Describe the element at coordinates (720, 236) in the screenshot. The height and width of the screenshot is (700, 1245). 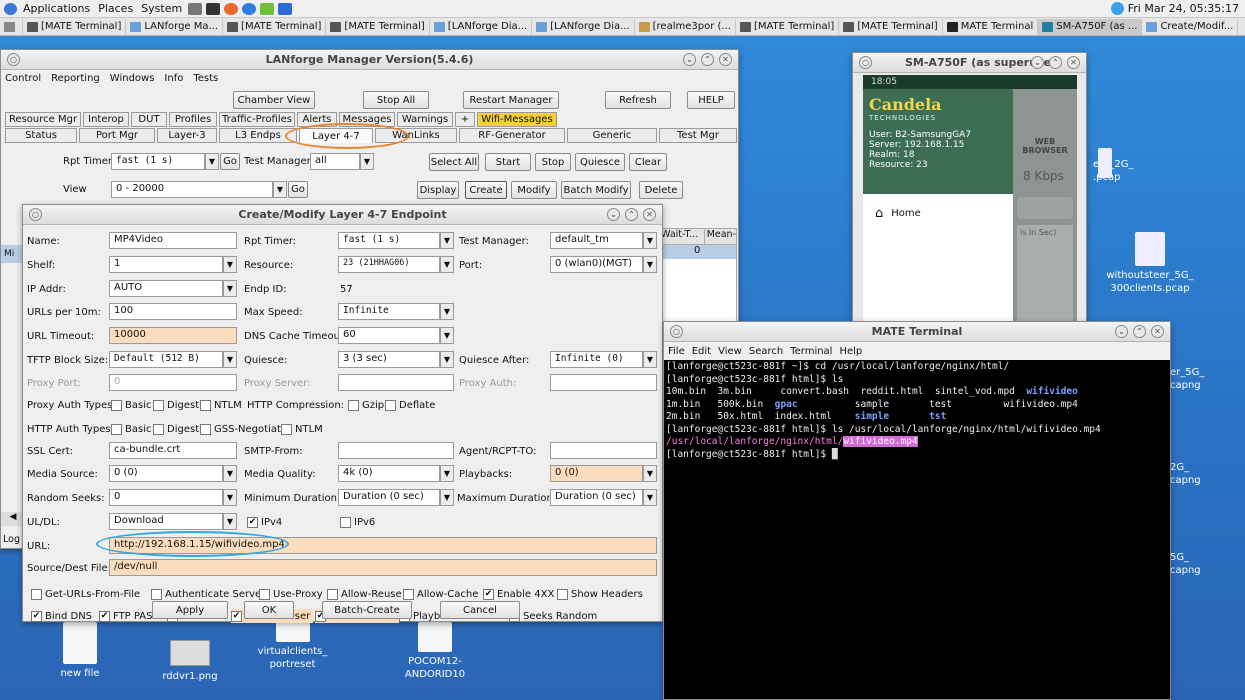
I see `column-header: Mean-` at that location.